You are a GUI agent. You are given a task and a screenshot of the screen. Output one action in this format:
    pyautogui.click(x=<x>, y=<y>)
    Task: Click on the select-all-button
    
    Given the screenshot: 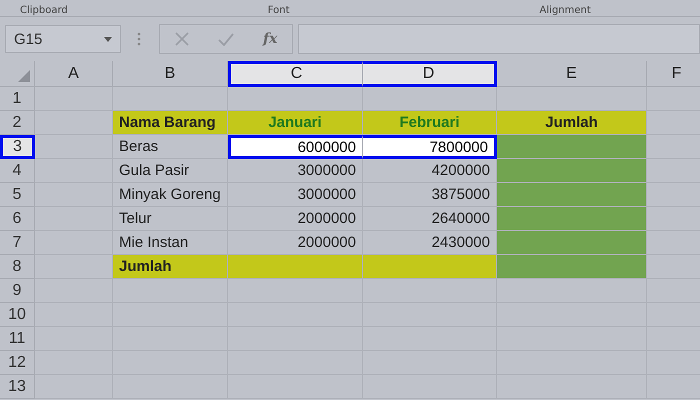 What is the action you would take?
    pyautogui.click(x=17, y=74)
    